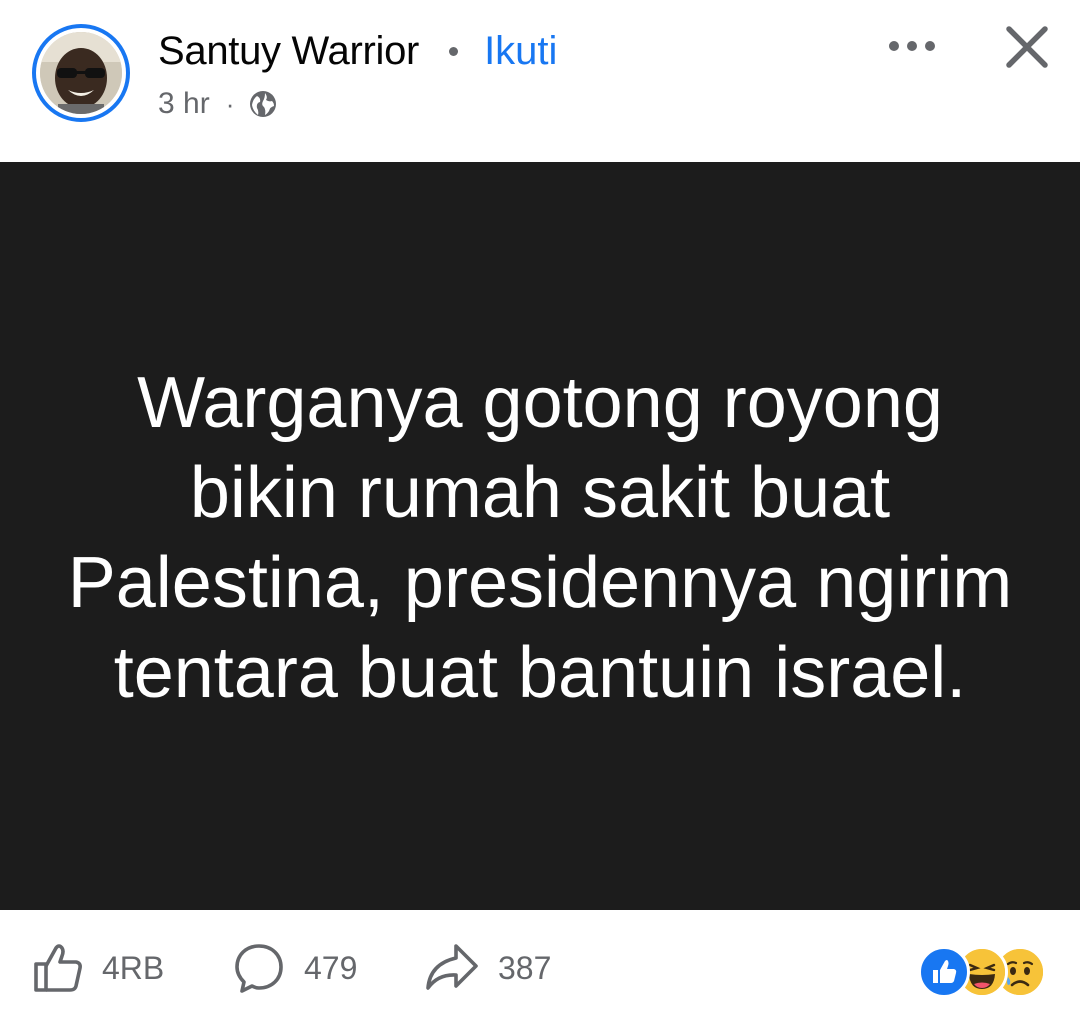 The height and width of the screenshot is (1019, 1080). I want to click on avatar, so click(81, 73).